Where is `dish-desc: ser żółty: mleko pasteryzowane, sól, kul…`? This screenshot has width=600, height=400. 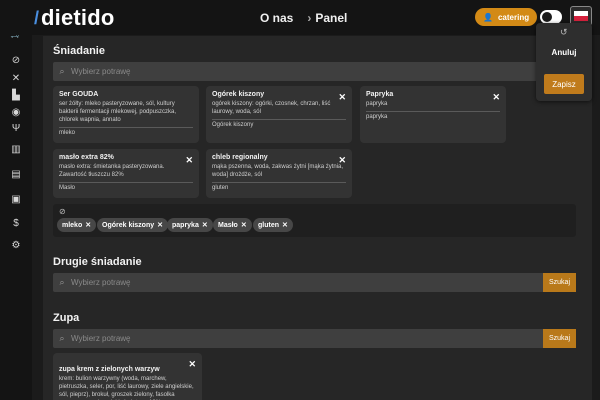
dish-desc: ser żółty: mleko pasteryzowane, sól, kul… is located at coordinates (118, 112).